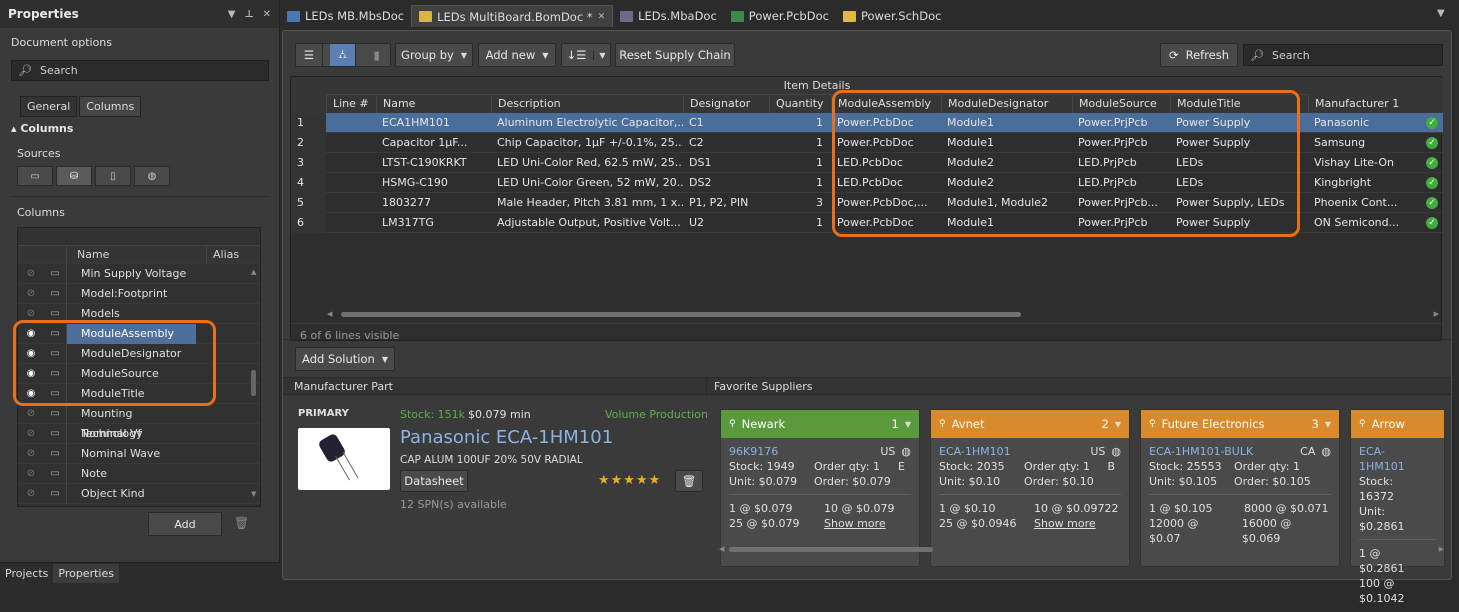 This screenshot has height=612, width=1459. What do you see at coordinates (35, 176) in the screenshot?
I see `source-document-button: ▭` at bounding box center [35, 176].